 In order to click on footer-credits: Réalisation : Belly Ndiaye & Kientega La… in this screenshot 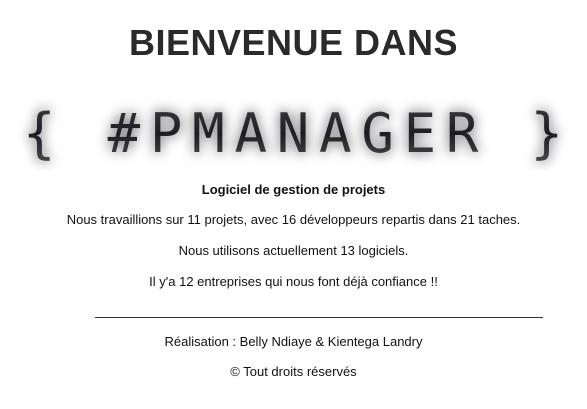, I will do `click(293, 341)`.